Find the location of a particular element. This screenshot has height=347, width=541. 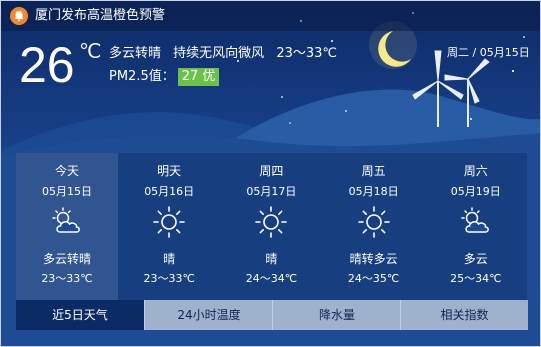

tab-indices: 相关指数 is located at coordinates (464, 315).